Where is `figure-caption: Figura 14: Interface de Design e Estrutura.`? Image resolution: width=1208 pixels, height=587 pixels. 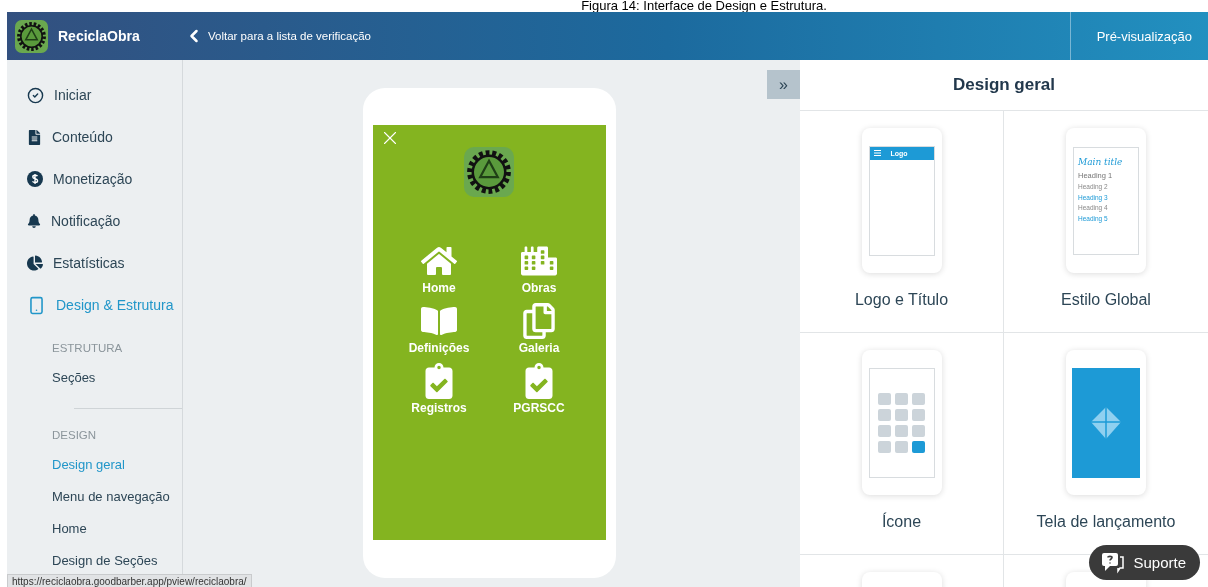 figure-caption: Figura 14: Interface de Design e Estrutura. is located at coordinates (704, 6).